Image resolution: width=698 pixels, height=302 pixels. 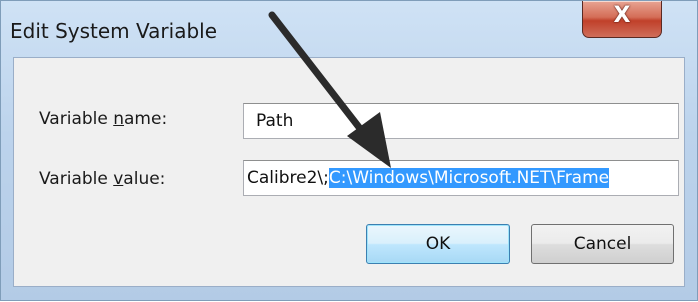 I want to click on variable-value-label: Variable value:, so click(x=102, y=179).